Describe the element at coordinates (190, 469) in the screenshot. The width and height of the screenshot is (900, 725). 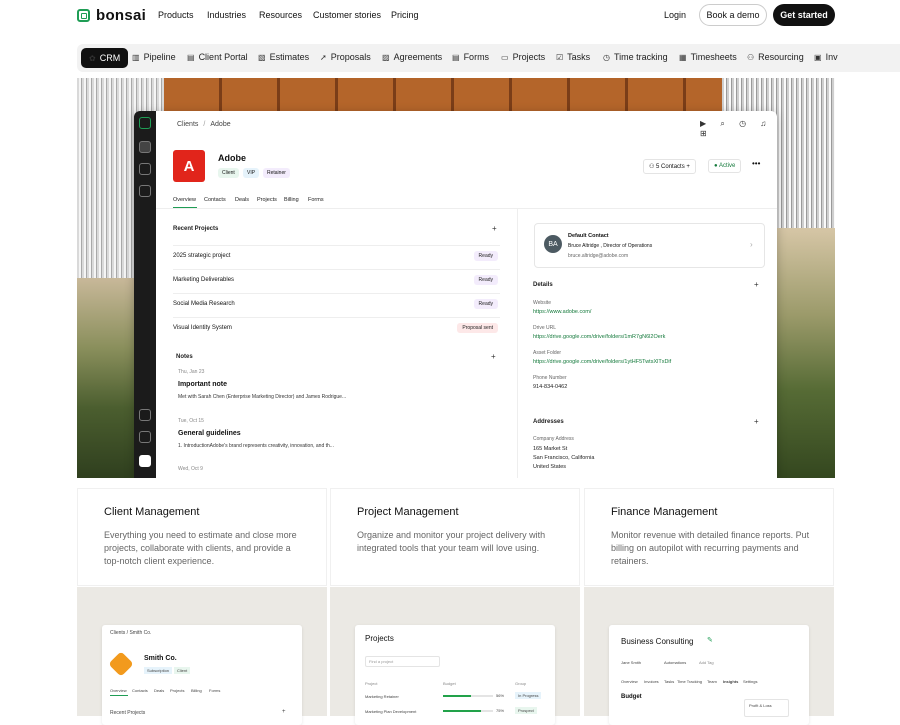
I see `note-date: Wed, Oct 9` at that location.